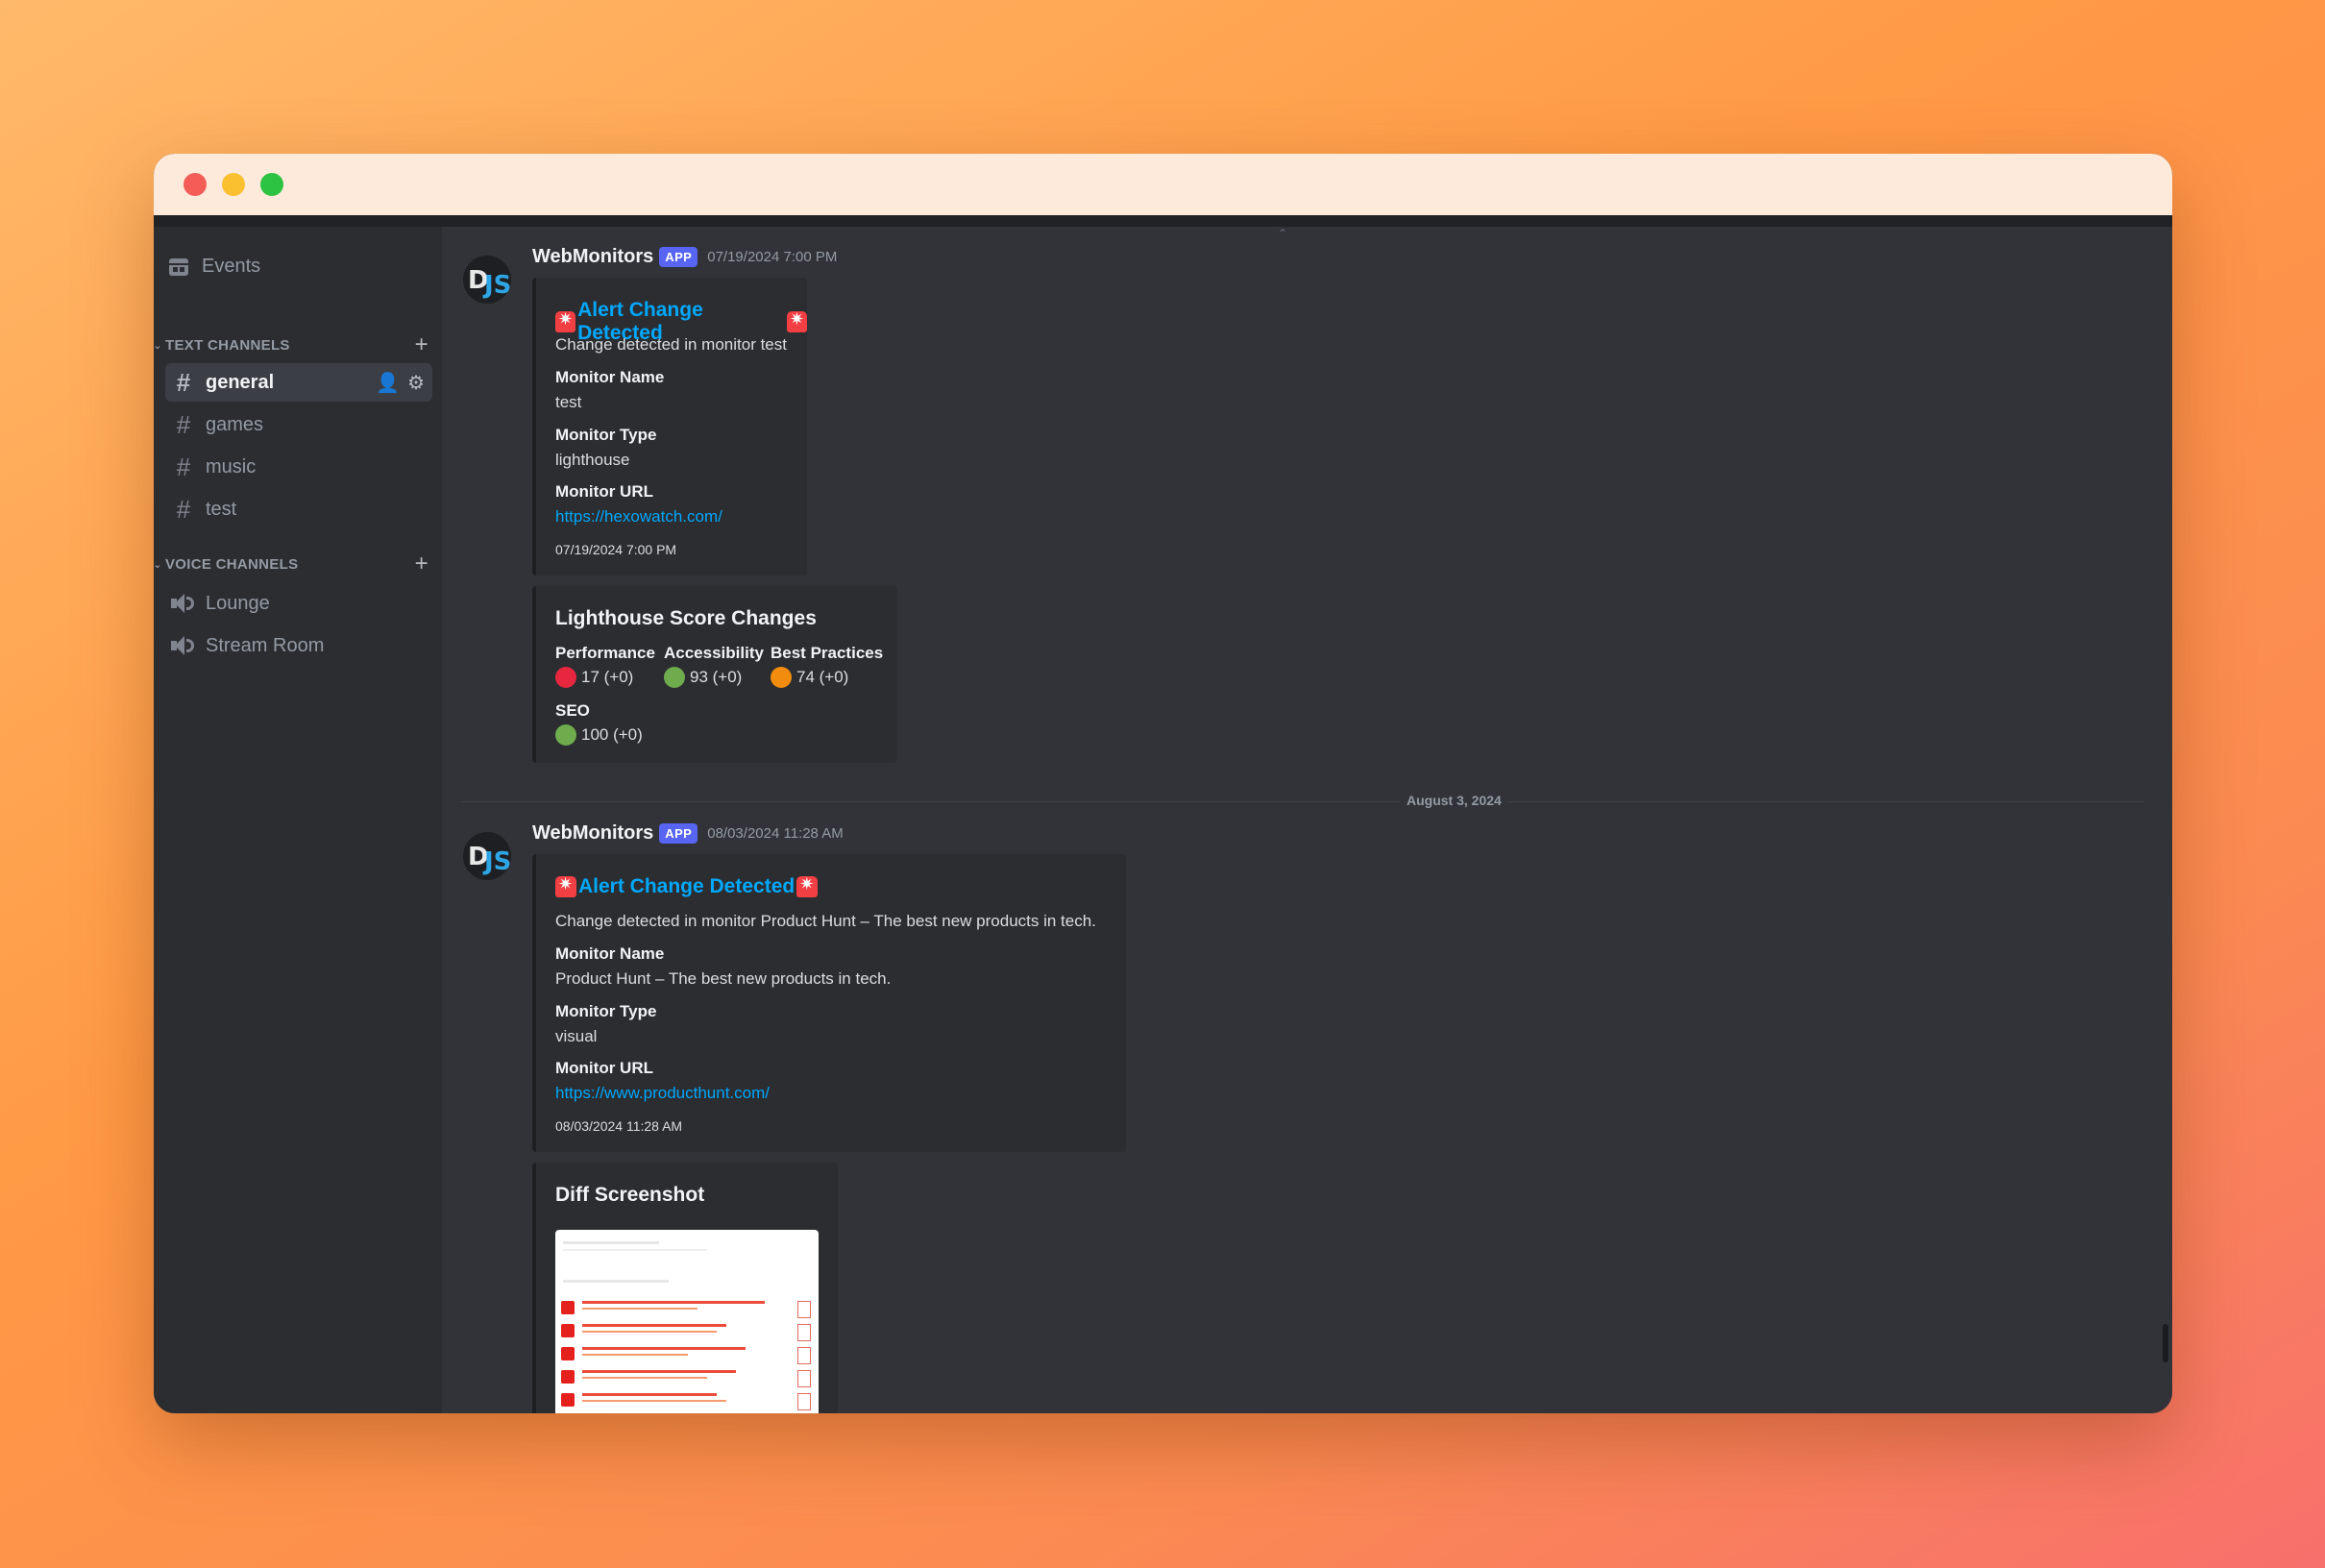  What do you see at coordinates (265, 645) in the screenshot?
I see `channel-label: Stream Room` at bounding box center [265, 645].